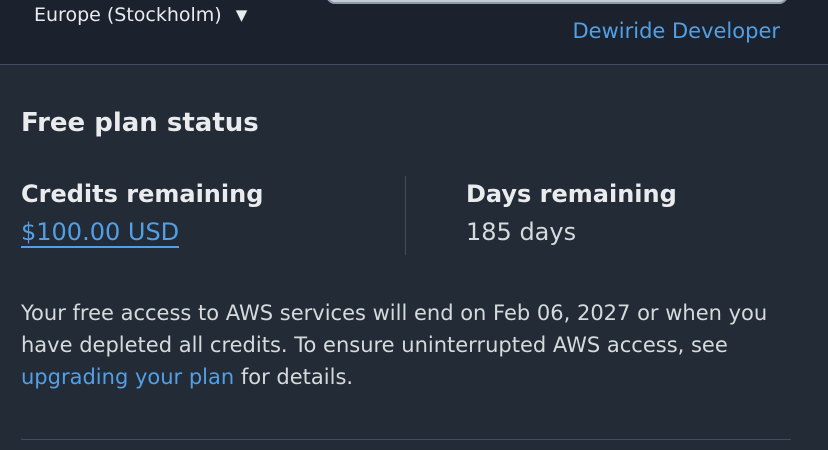  I want to click on panel-title: Free plan status, so click(140, 123).